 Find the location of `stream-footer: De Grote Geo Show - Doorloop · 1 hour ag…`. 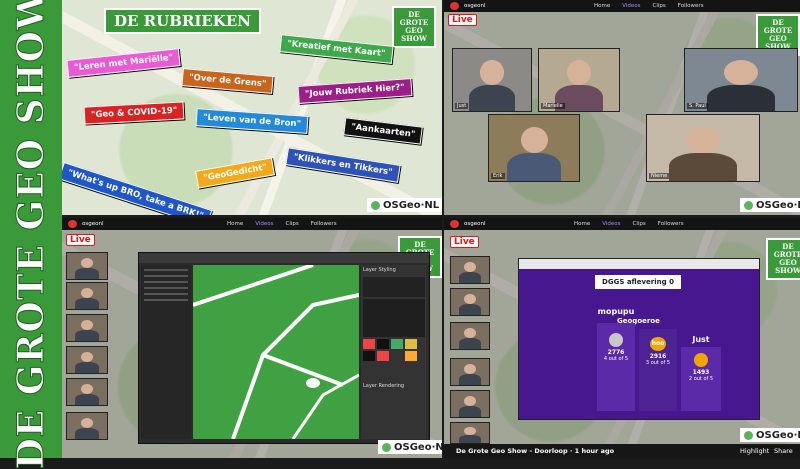

stream-footer: De Grote Geo Show - Doorloop · 1 hour ag… is located at coordinates (622, 451).